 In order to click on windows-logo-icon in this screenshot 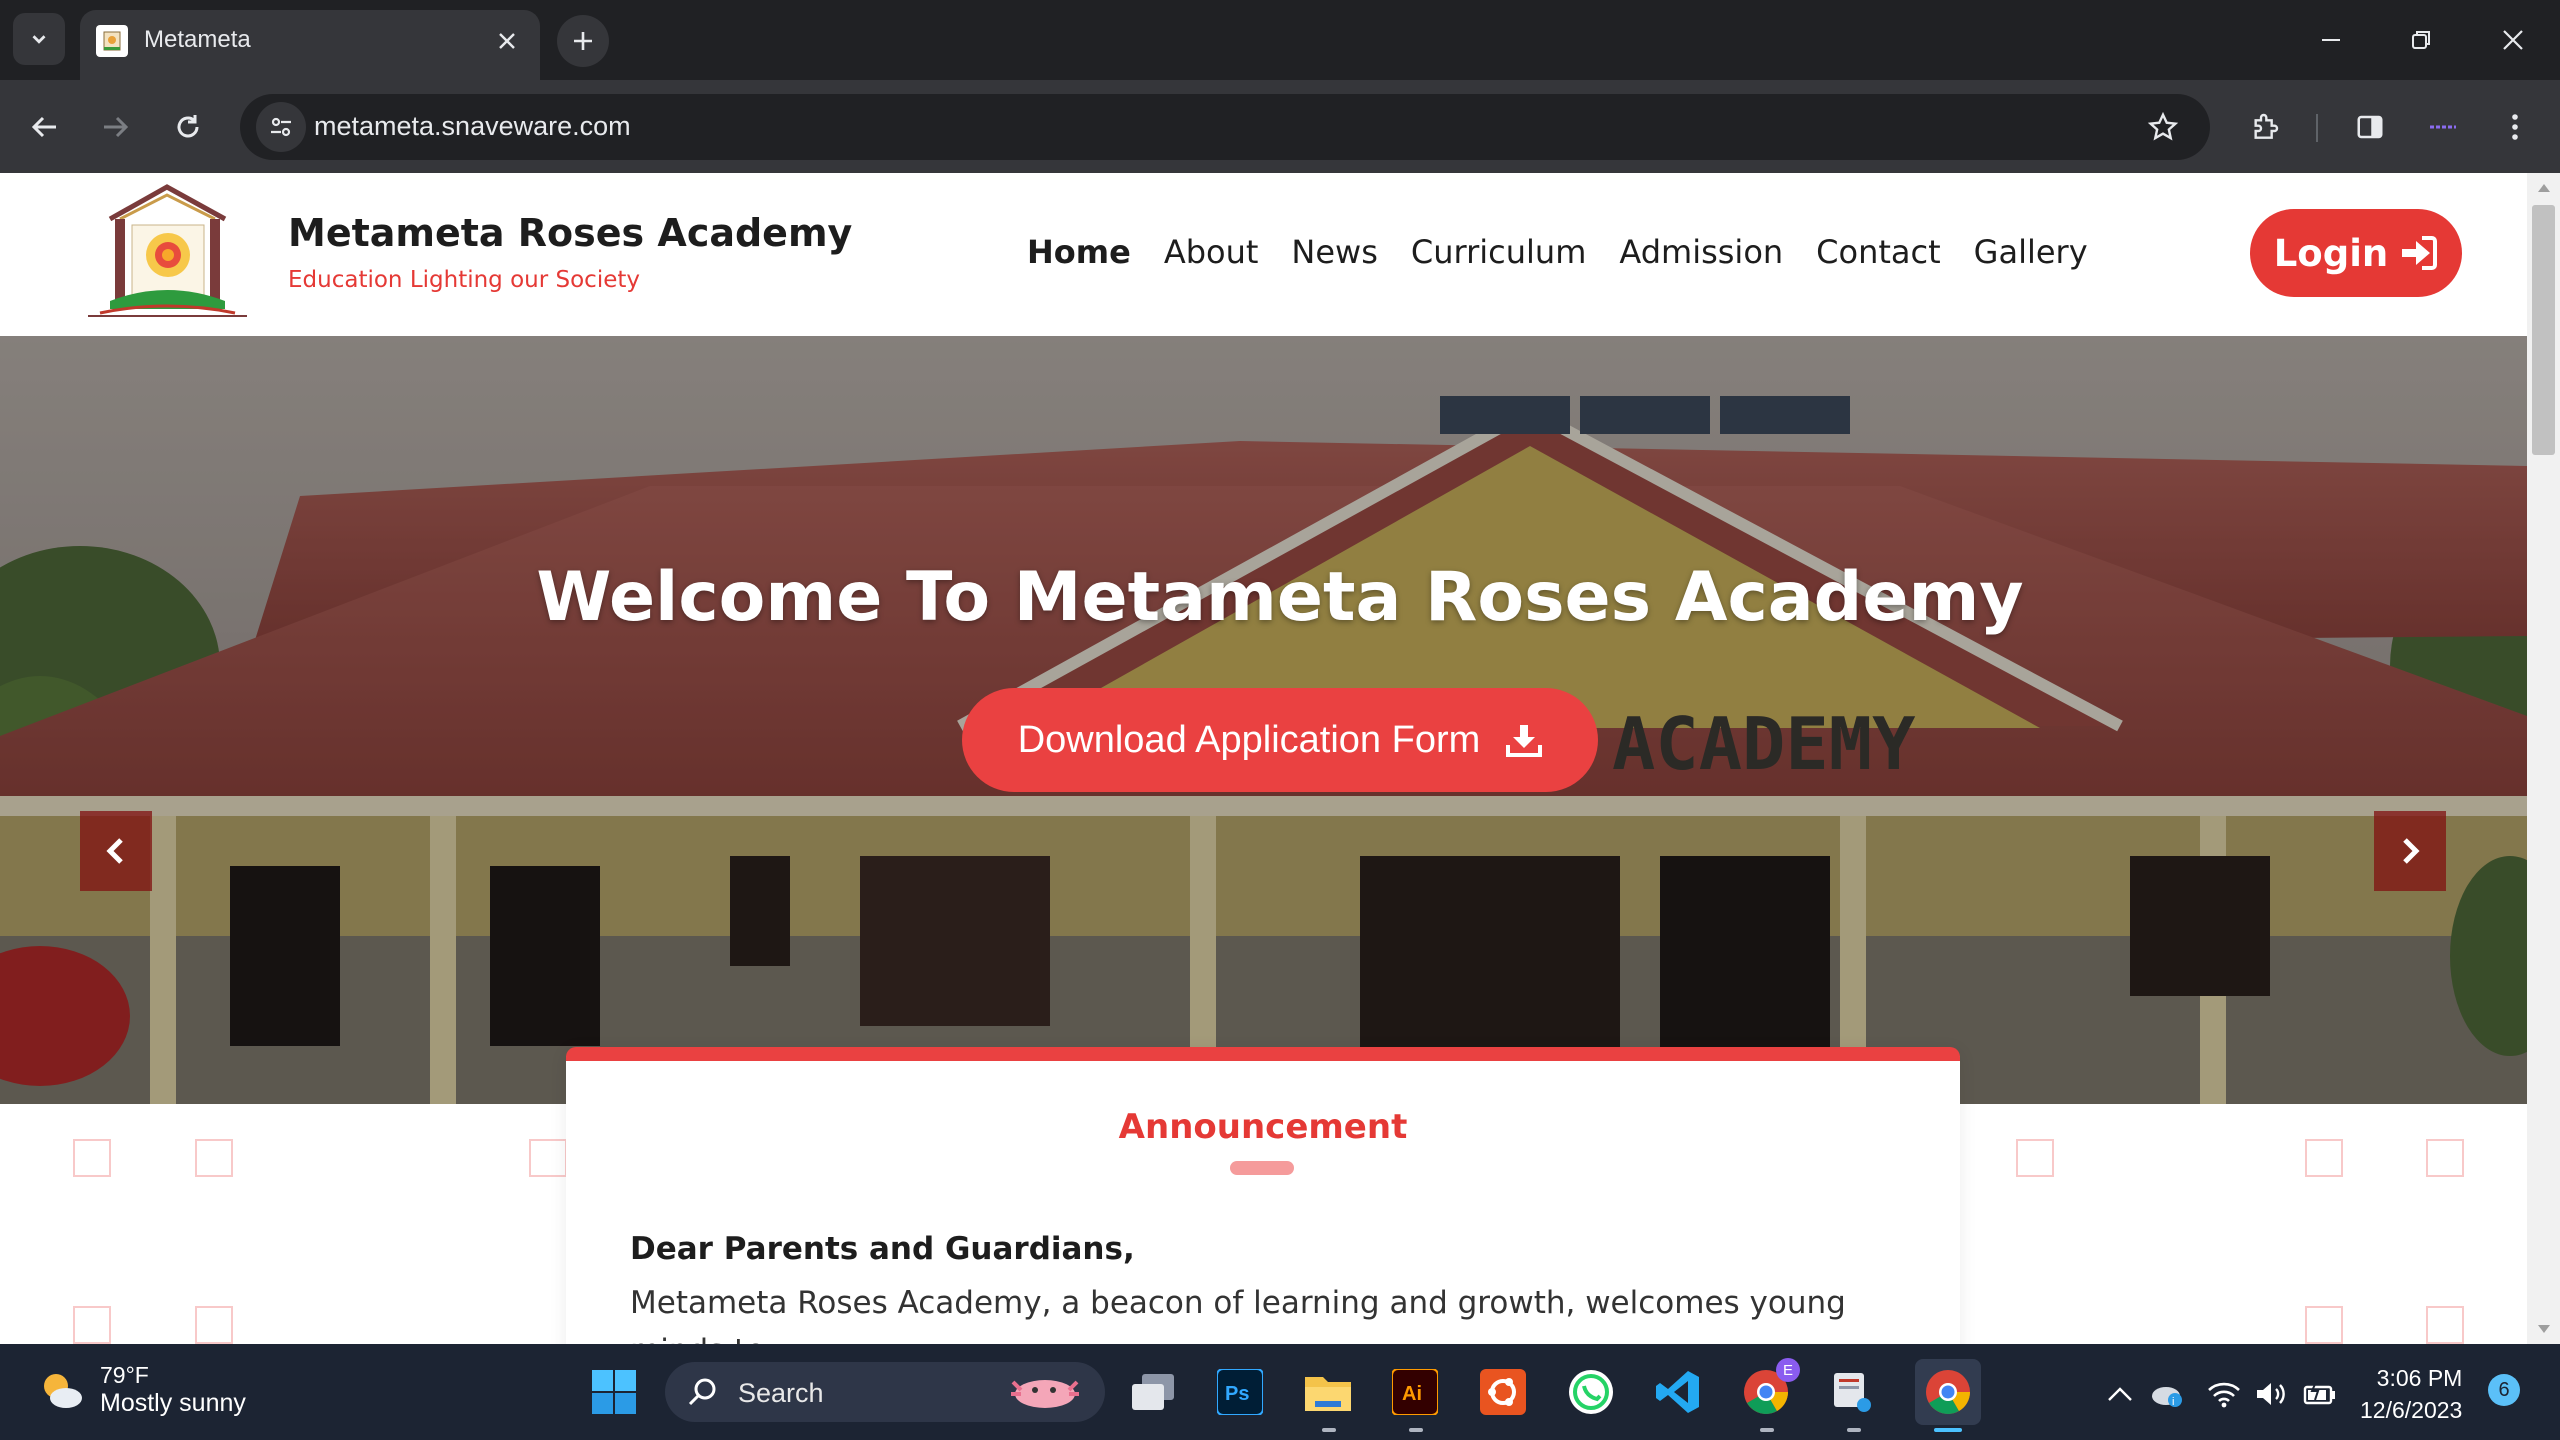, I will do `click(614, 1392)`.